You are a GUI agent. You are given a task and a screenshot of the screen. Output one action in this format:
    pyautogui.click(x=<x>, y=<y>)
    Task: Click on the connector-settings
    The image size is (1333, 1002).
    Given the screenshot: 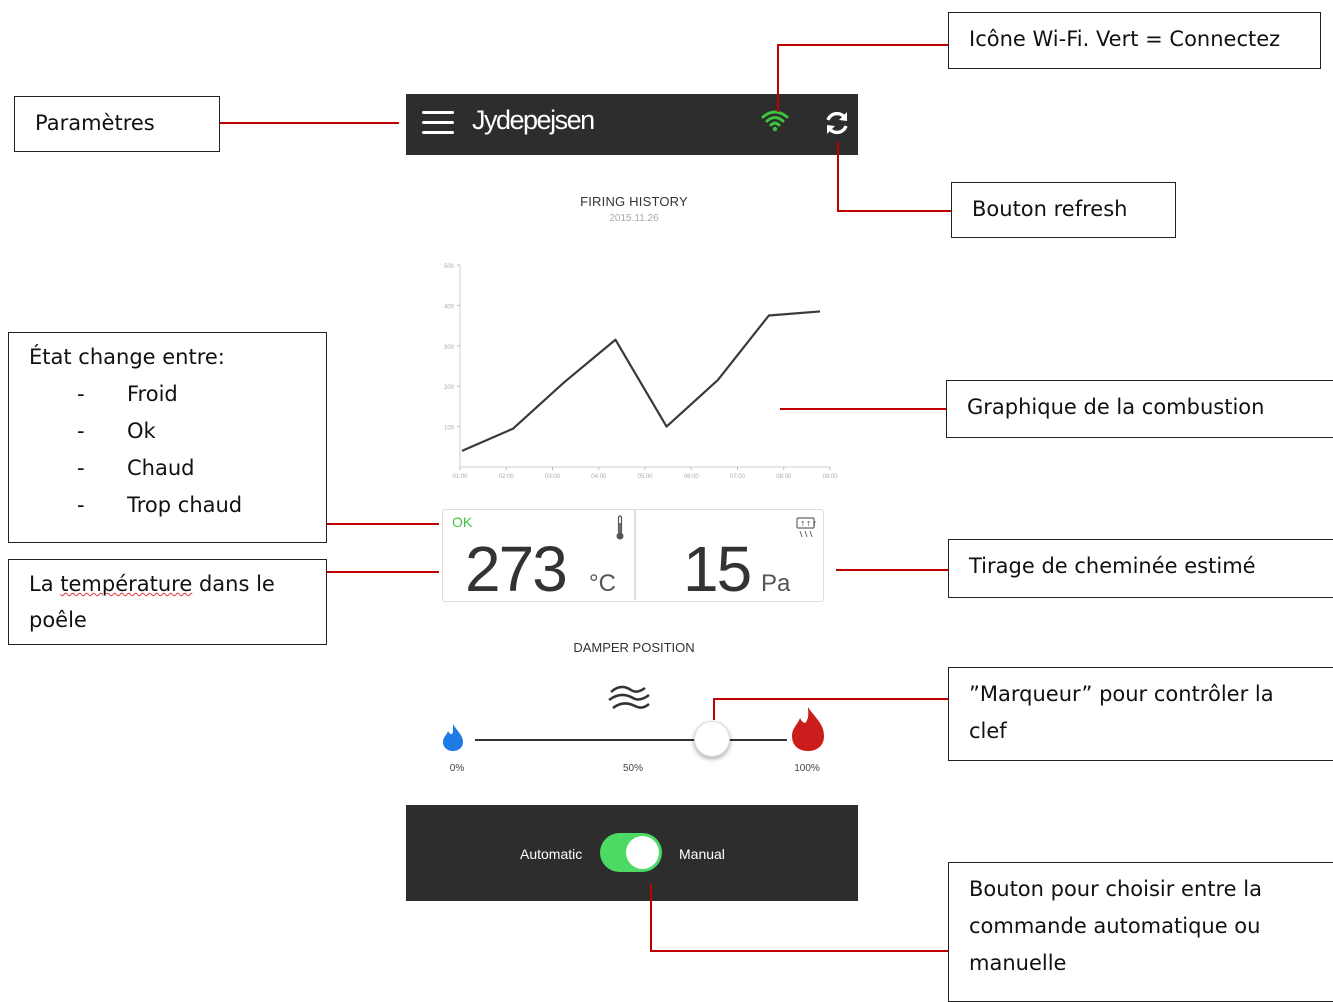 What is the action you would take?
    pyautogui.click(x=309, y=123)
    